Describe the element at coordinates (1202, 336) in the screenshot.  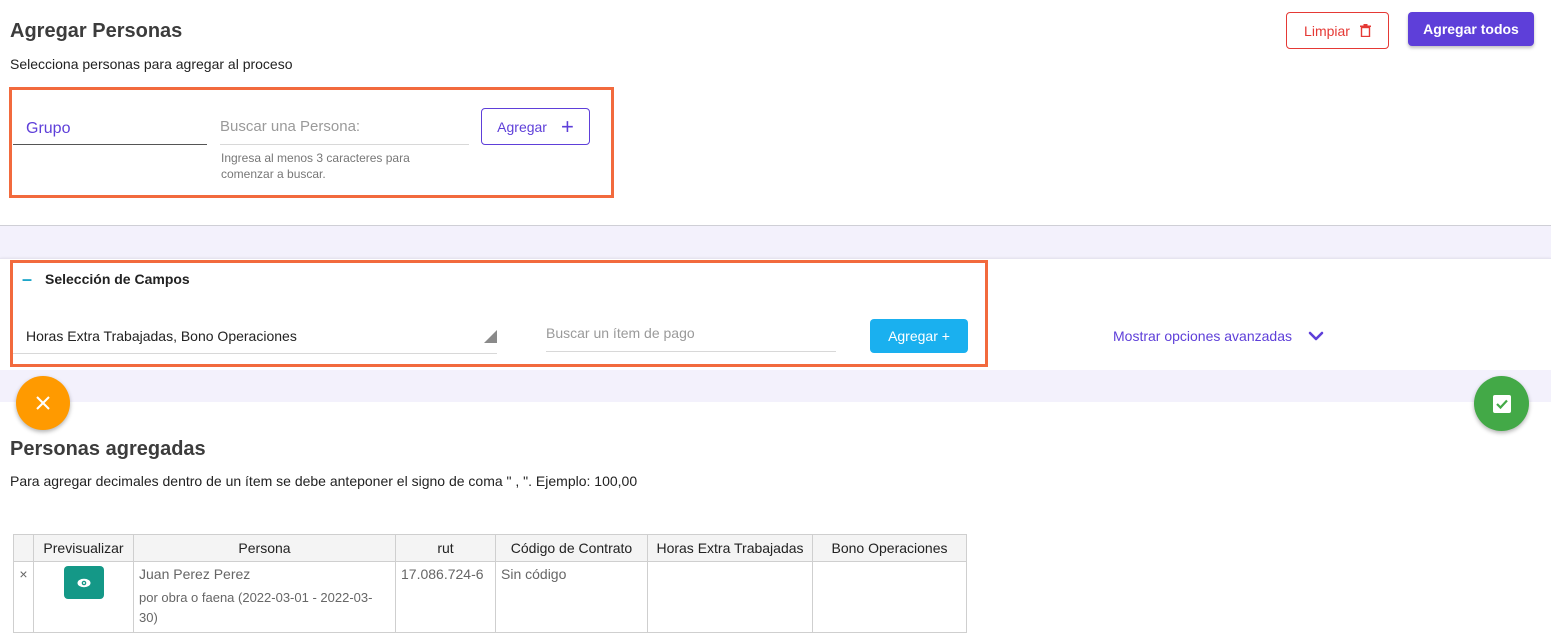
I see `advanced-options-label: Mostrar opciones avanzadas` at that location.